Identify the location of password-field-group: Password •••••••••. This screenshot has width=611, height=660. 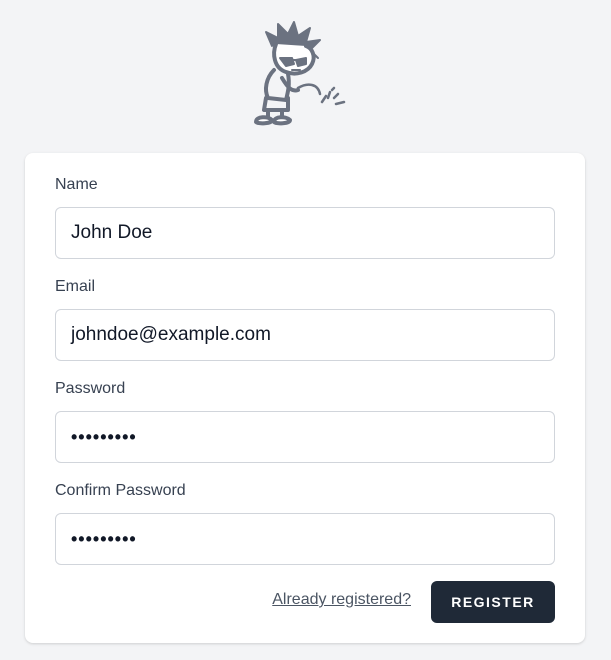
(305, 421).